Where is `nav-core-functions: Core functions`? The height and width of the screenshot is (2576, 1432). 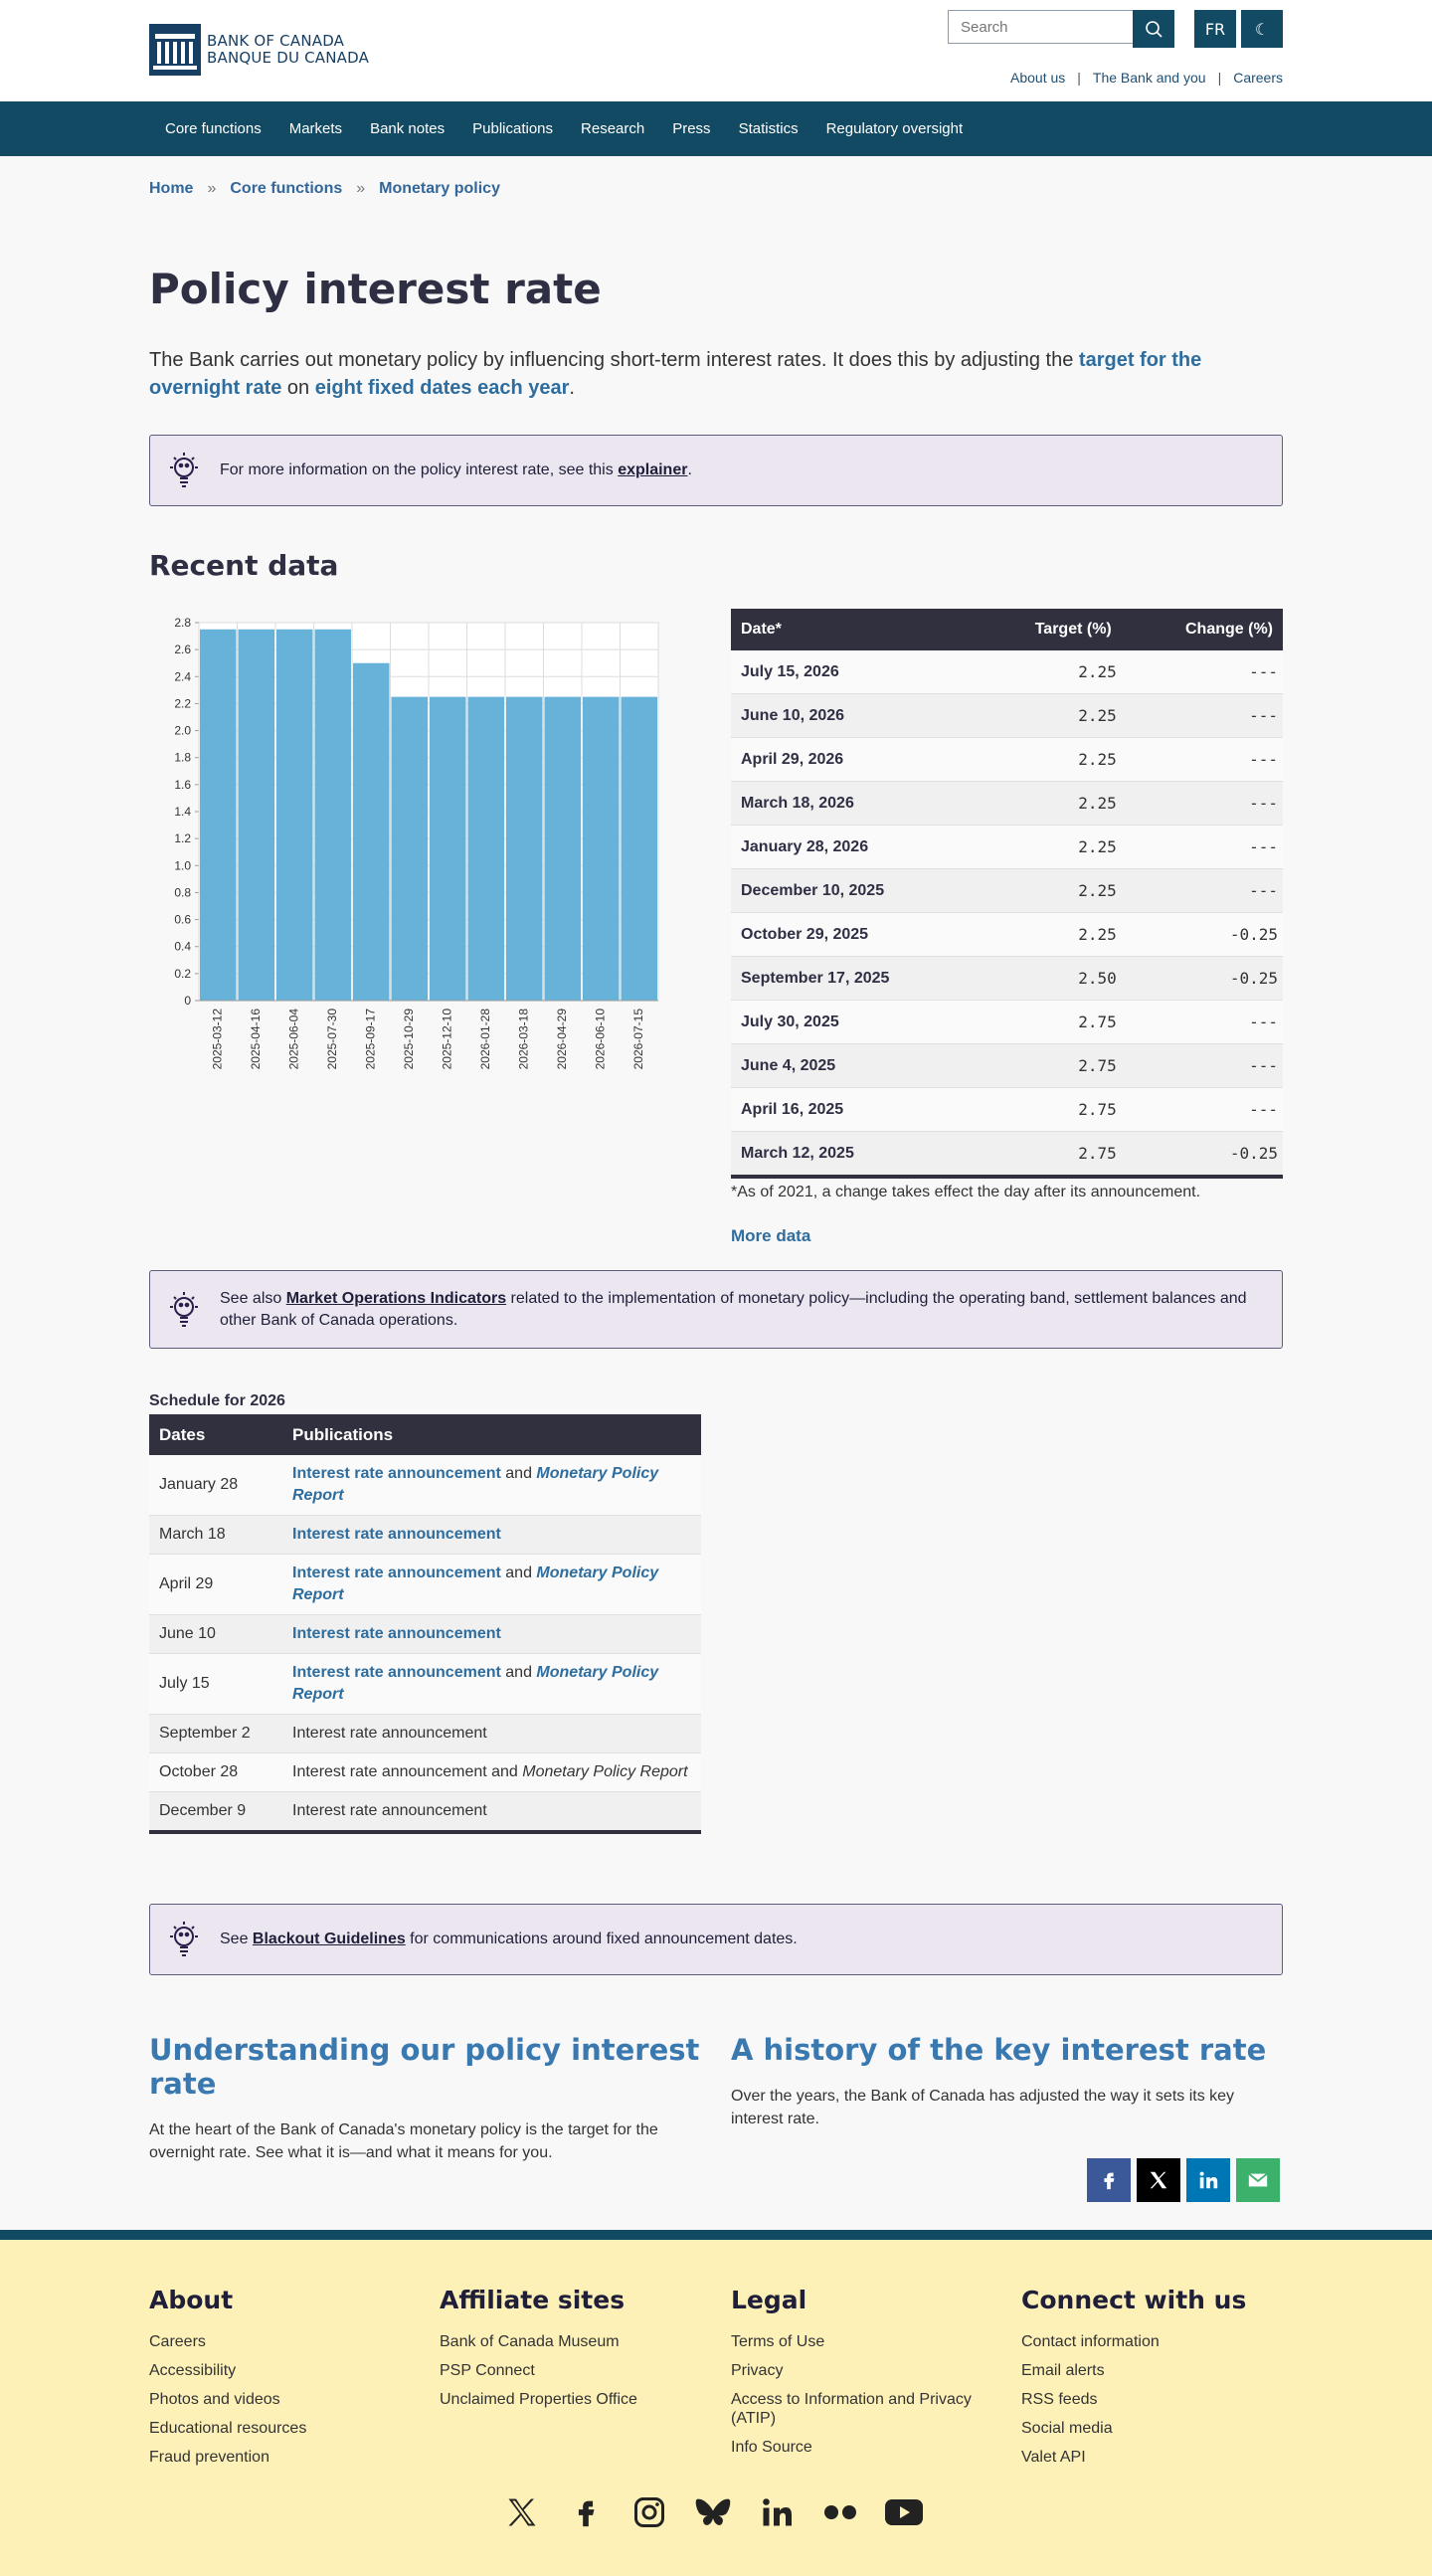
nav-core-functions: Core functions is located at coordinates (213, 128).